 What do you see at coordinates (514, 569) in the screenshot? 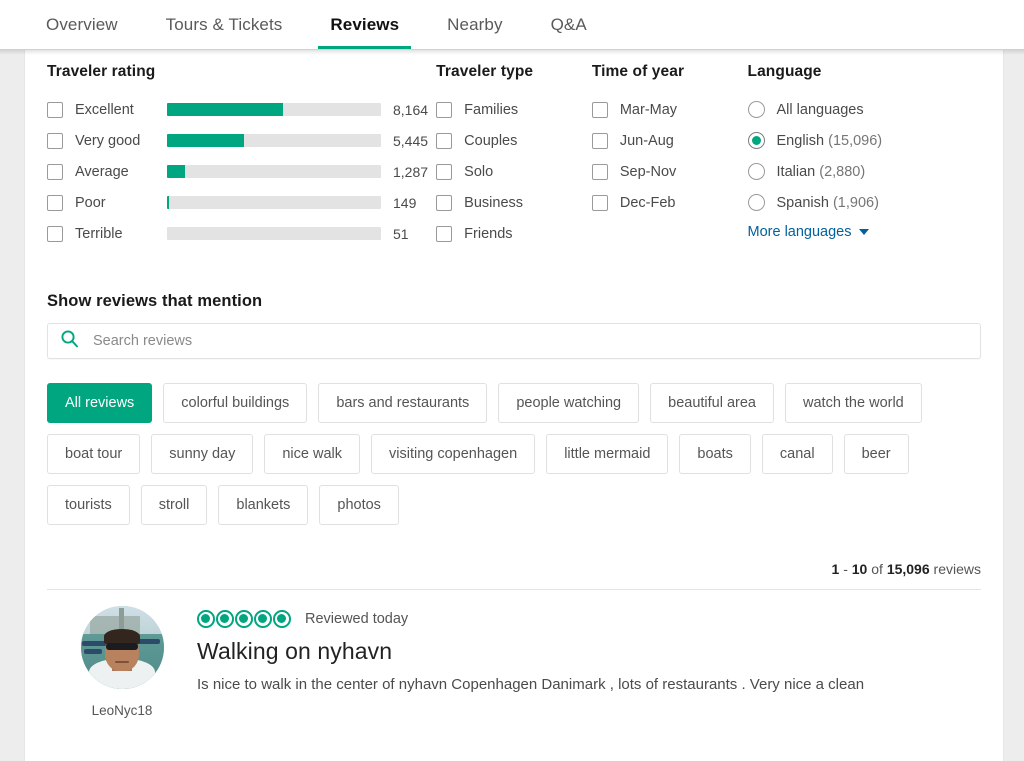
I see `review-count-summary: 1 - 10 of 15,096 reviews` at bounding box center [514, 569].